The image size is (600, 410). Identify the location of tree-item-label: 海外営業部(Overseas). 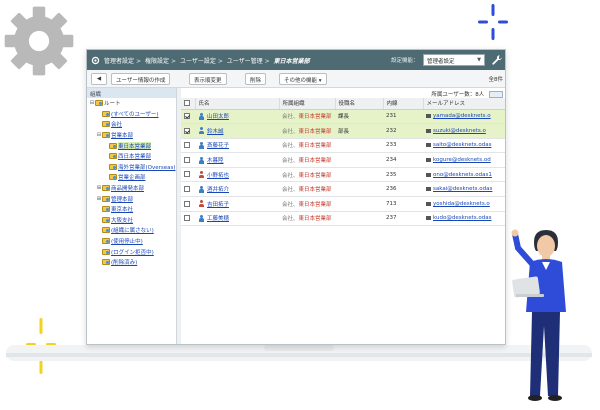
(147, 167).